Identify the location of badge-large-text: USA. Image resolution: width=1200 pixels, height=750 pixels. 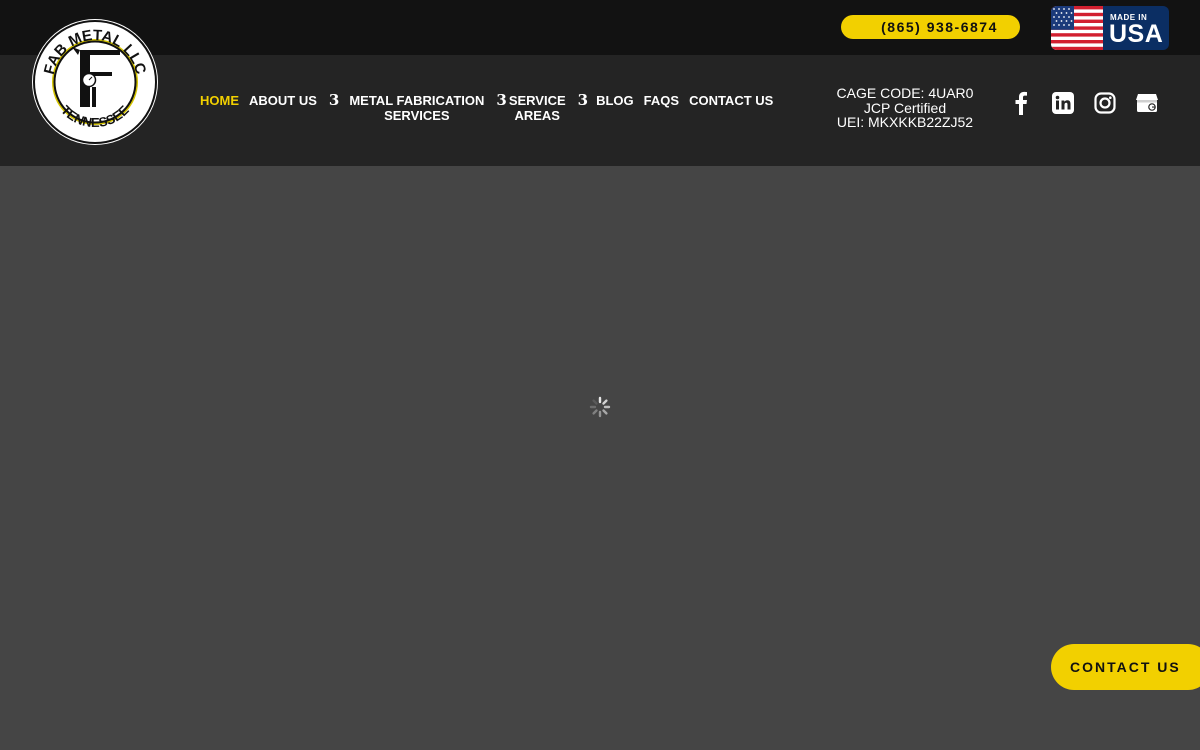
(1136, 34).